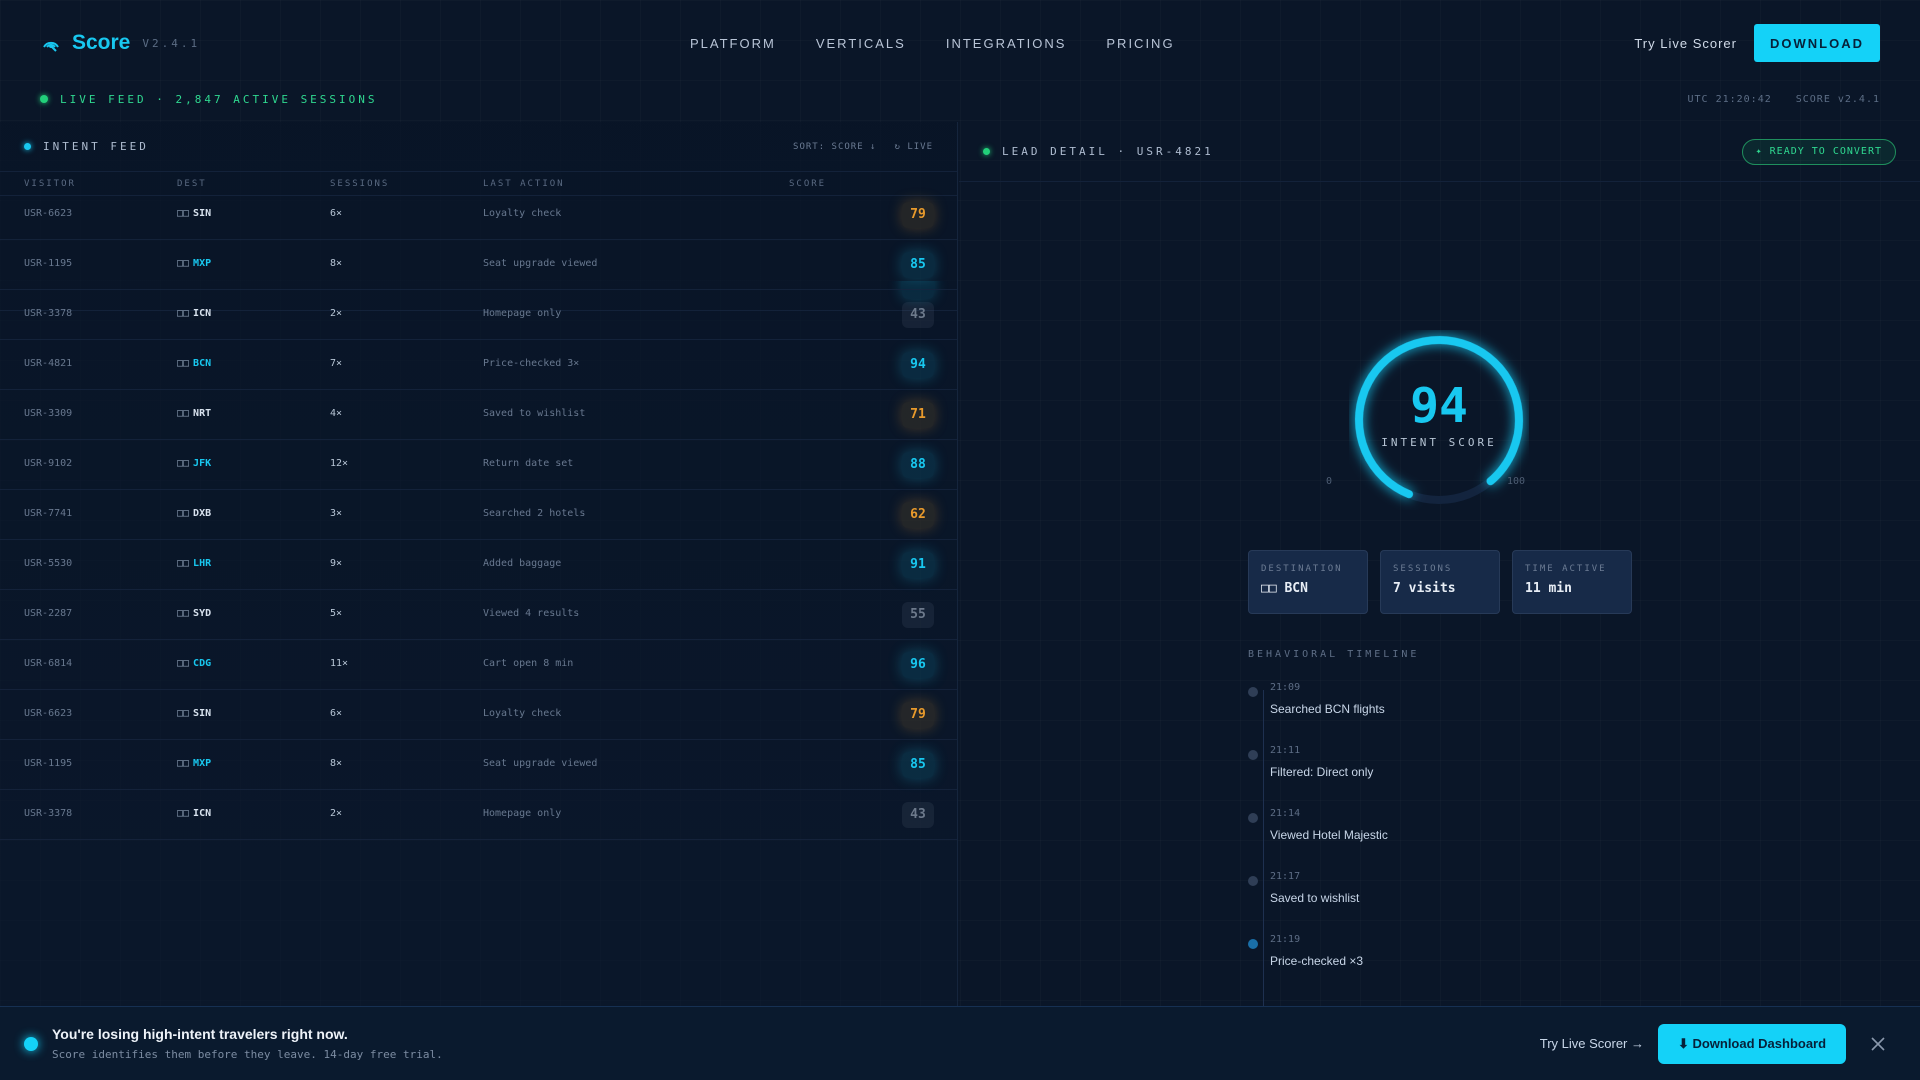 This screenshot has width=1920, height=1080. What do you see at coordinates (51, 46) in the screenshot?
I see `radar-logo-icon` at bounding box center [51, 46].